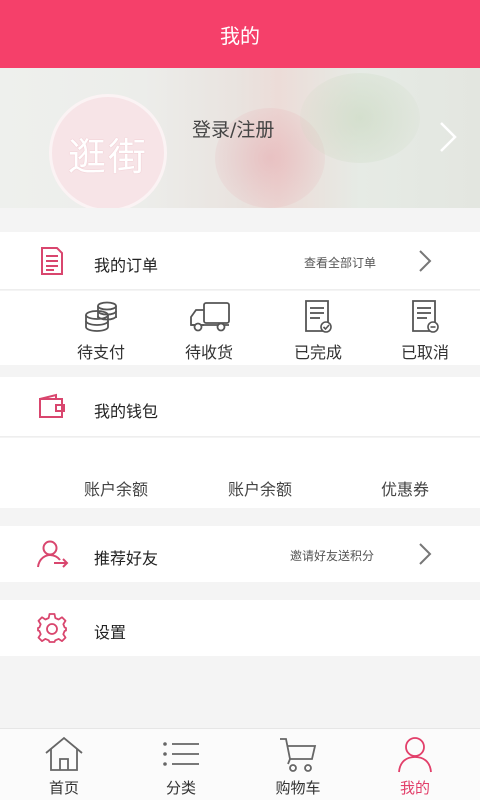 This screenshot has height=800, width=480. Describe the element at coordinates (318, 316) in the screenshot. I see `order-complete-icon` at that location.